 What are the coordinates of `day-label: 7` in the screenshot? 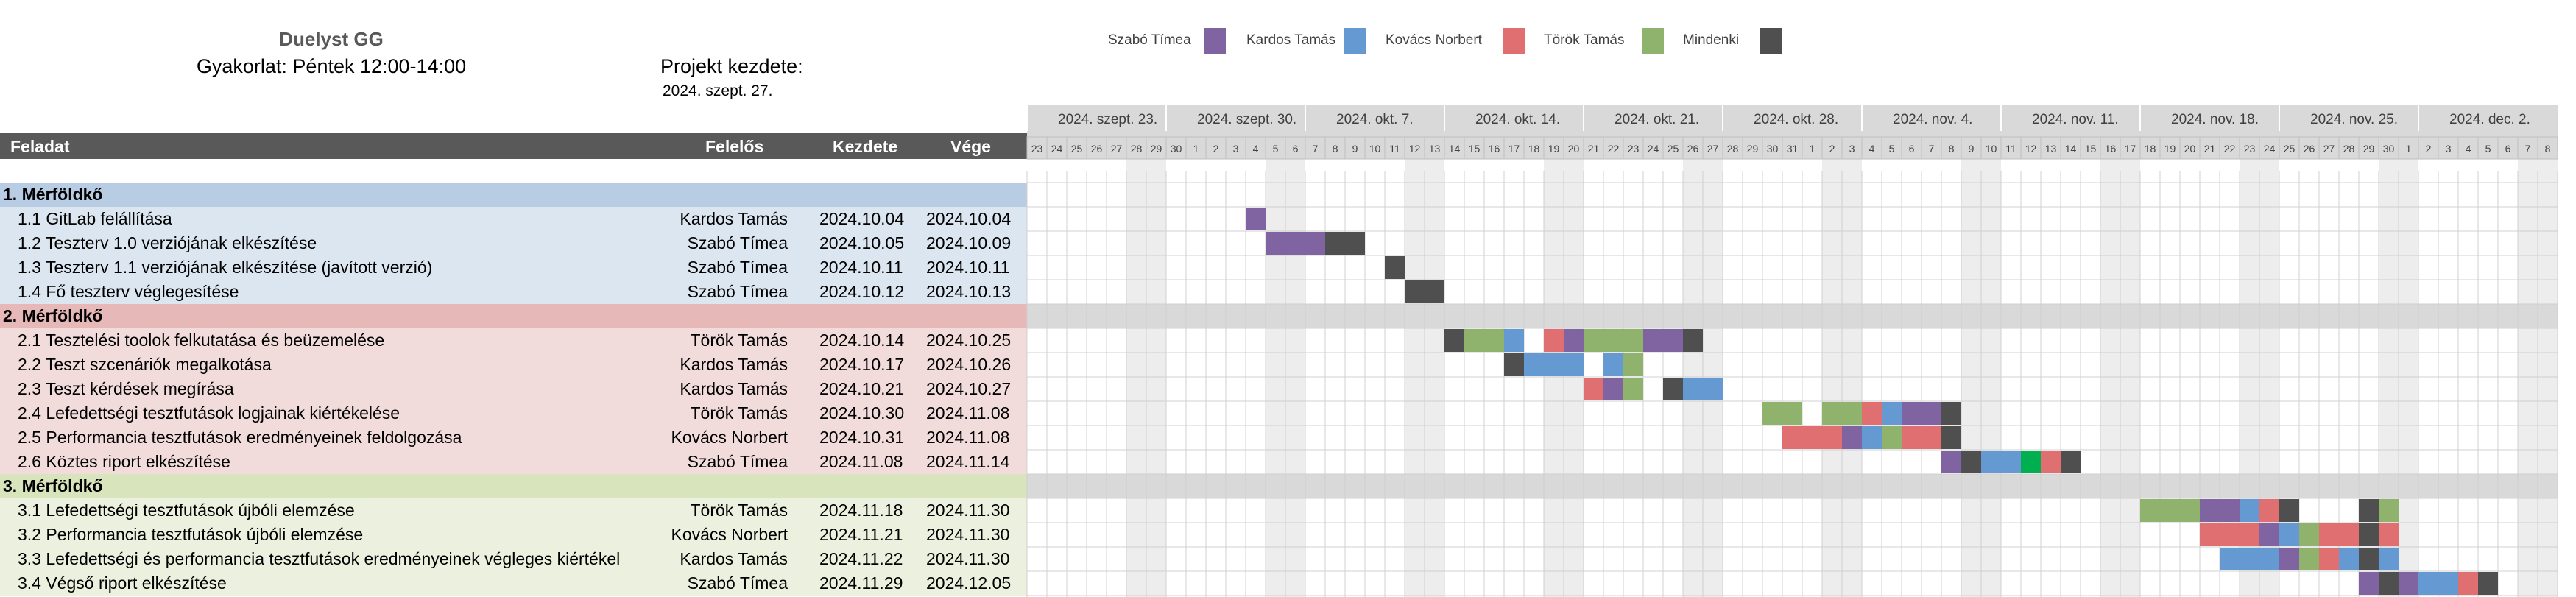 It's located at (1316, 149).